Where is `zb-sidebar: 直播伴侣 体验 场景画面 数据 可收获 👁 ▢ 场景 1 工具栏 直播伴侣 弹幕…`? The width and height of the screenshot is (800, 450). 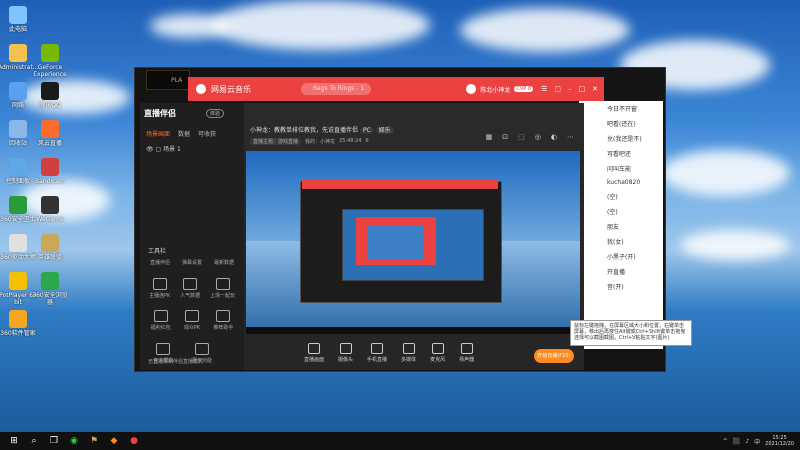 zb-sidebar: 直播伴侣 体验 场景画面 数据 可收获 👁 ▢ 场景 1 工具栏 直播伴侣 弹幕… is located at coordinates (192, 236).